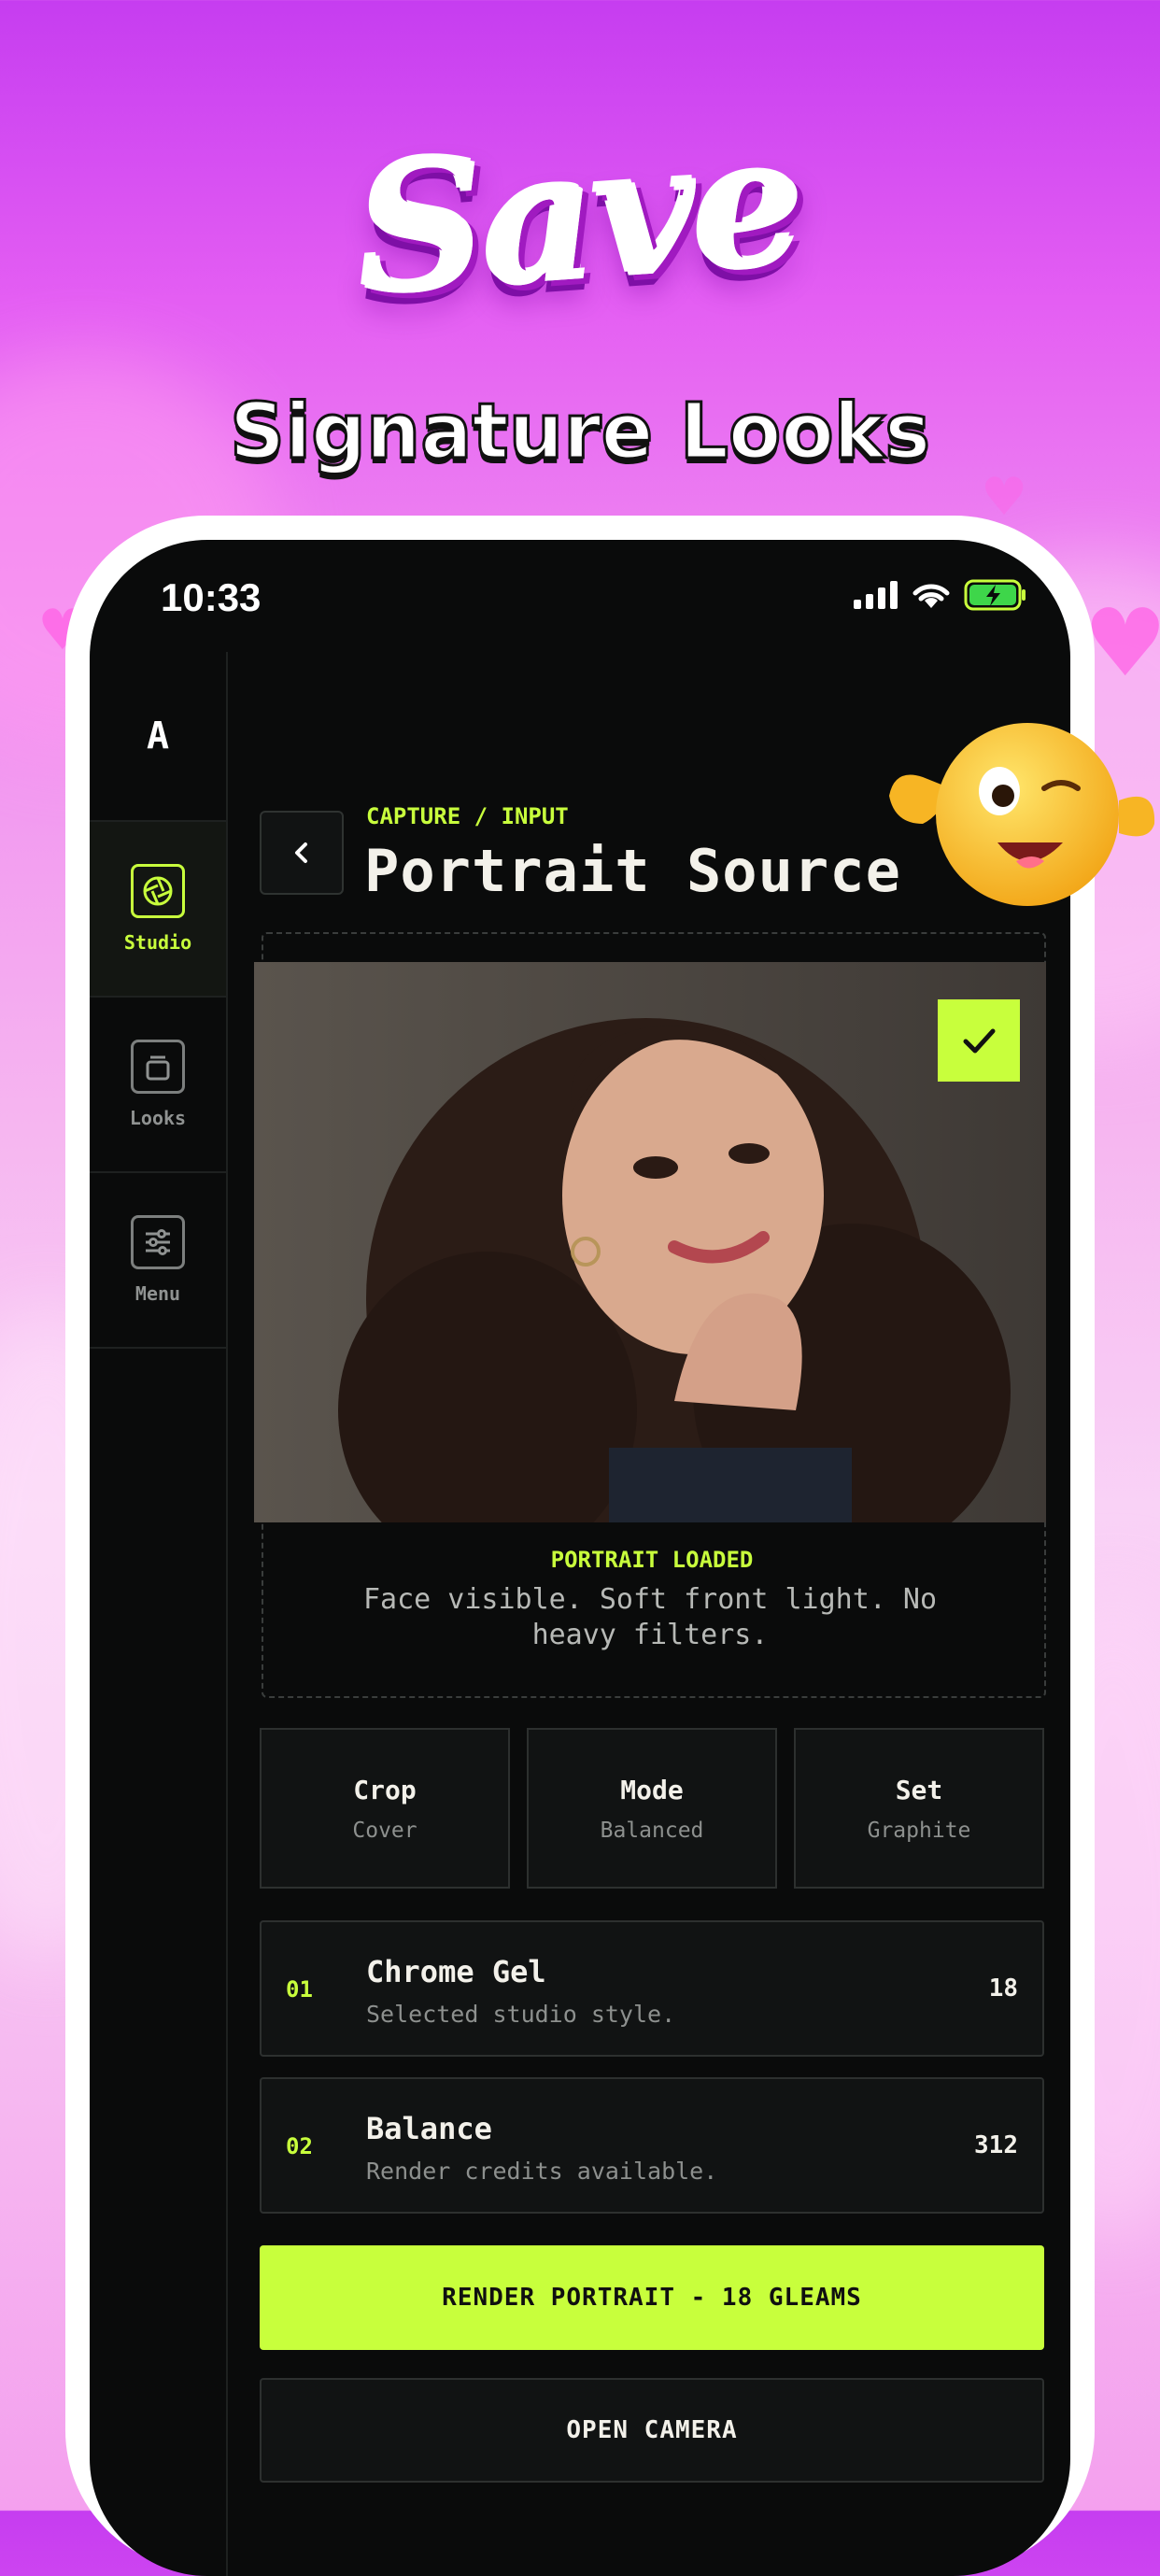  Describe the element at coordinates (158, 1067) in the screenshot. I see `stack-icon` at that location.